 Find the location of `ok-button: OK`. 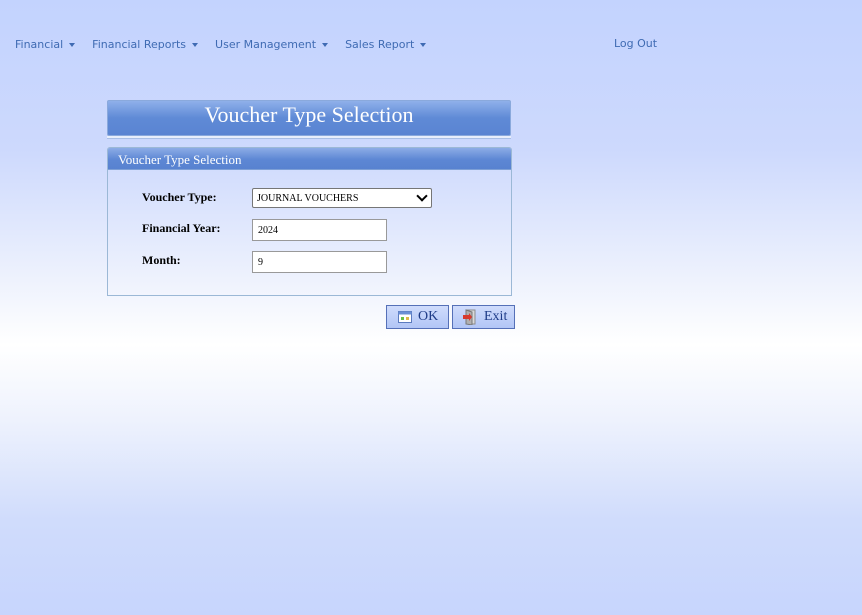

ok-button: OK is located at coordinates (417, 317).